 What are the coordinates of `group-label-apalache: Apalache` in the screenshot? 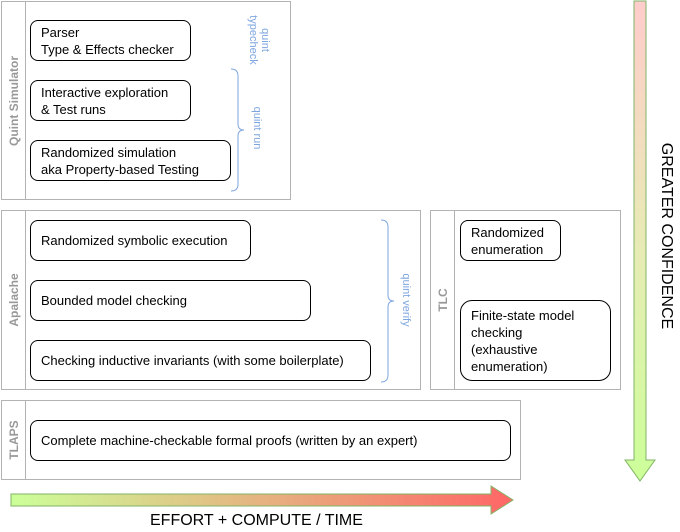 It's located at (13, 300).